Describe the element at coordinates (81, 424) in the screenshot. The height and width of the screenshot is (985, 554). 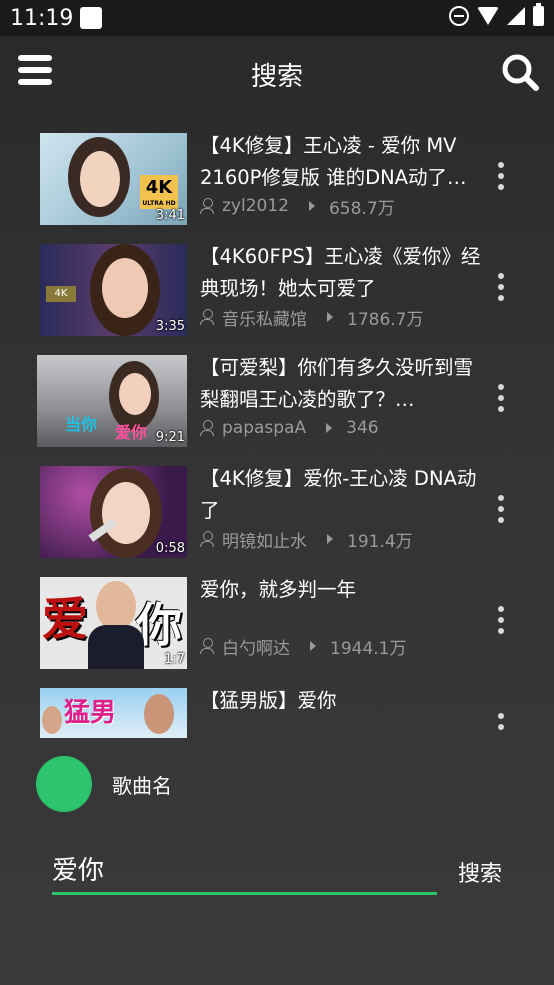
I see `overlay-text: 当你` at that location.